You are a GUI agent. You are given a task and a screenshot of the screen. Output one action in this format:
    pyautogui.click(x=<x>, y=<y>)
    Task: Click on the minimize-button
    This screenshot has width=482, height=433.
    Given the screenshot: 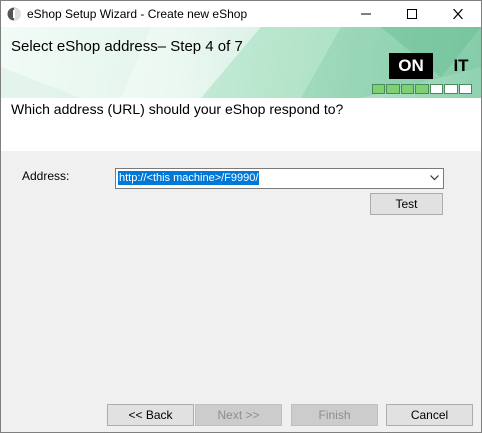 What is the action you would take?
    pyautogui.click(x=366, y=14)
    